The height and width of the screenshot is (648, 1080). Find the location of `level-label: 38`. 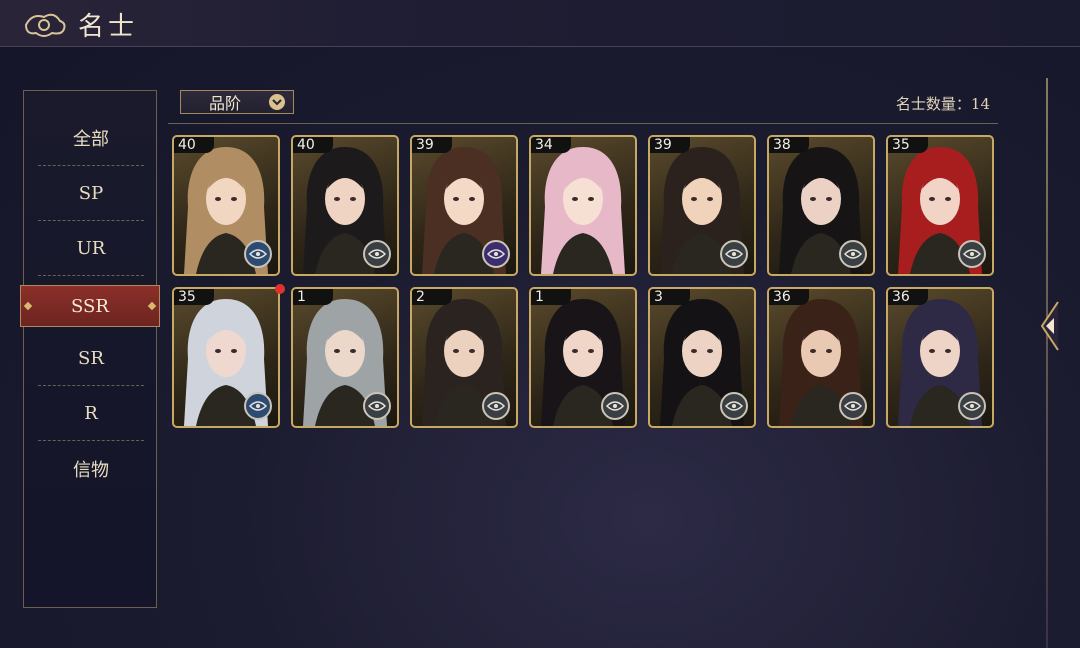

level-label: 38 is located at coordinates (789, 145).